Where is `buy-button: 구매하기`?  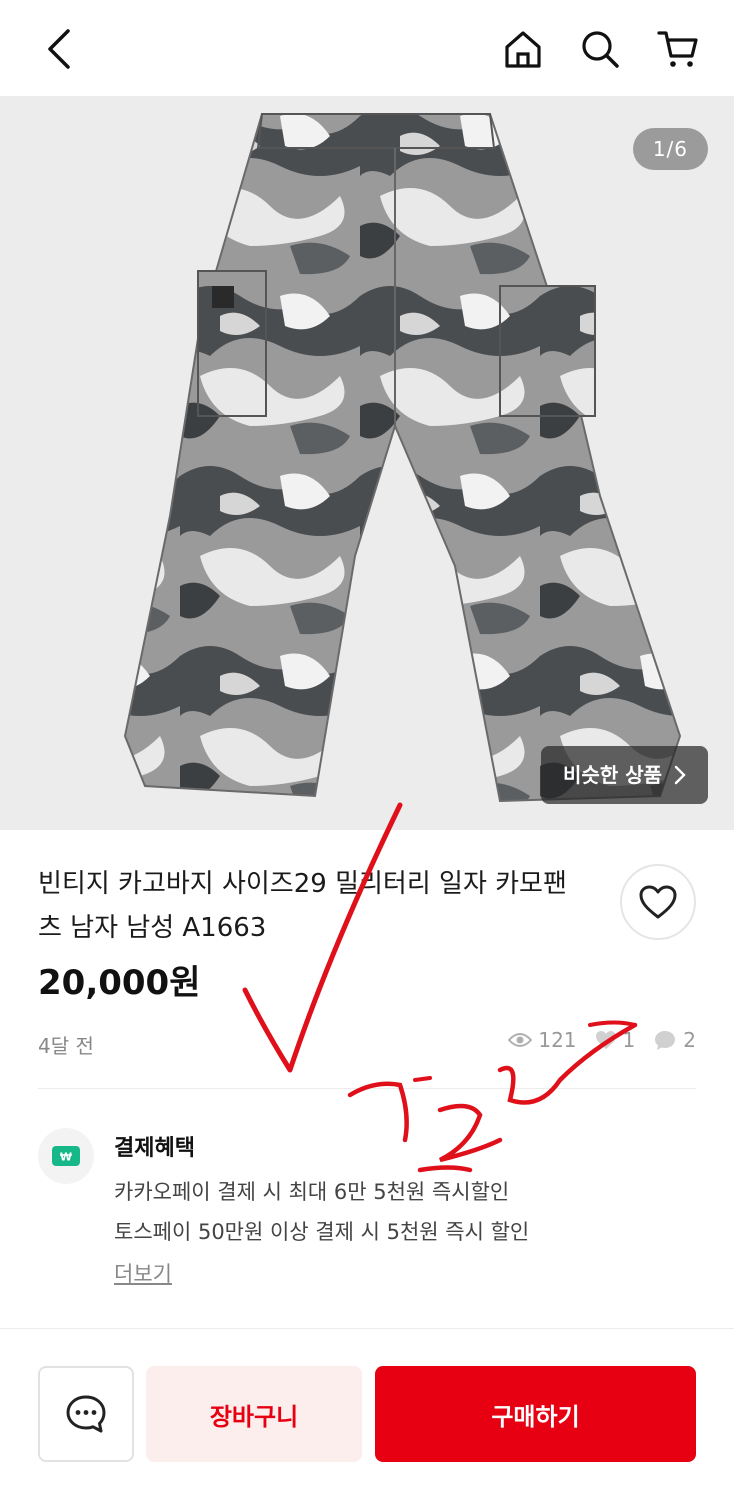 buy-button: 구매하기 is located at coordinates (535, 1414).